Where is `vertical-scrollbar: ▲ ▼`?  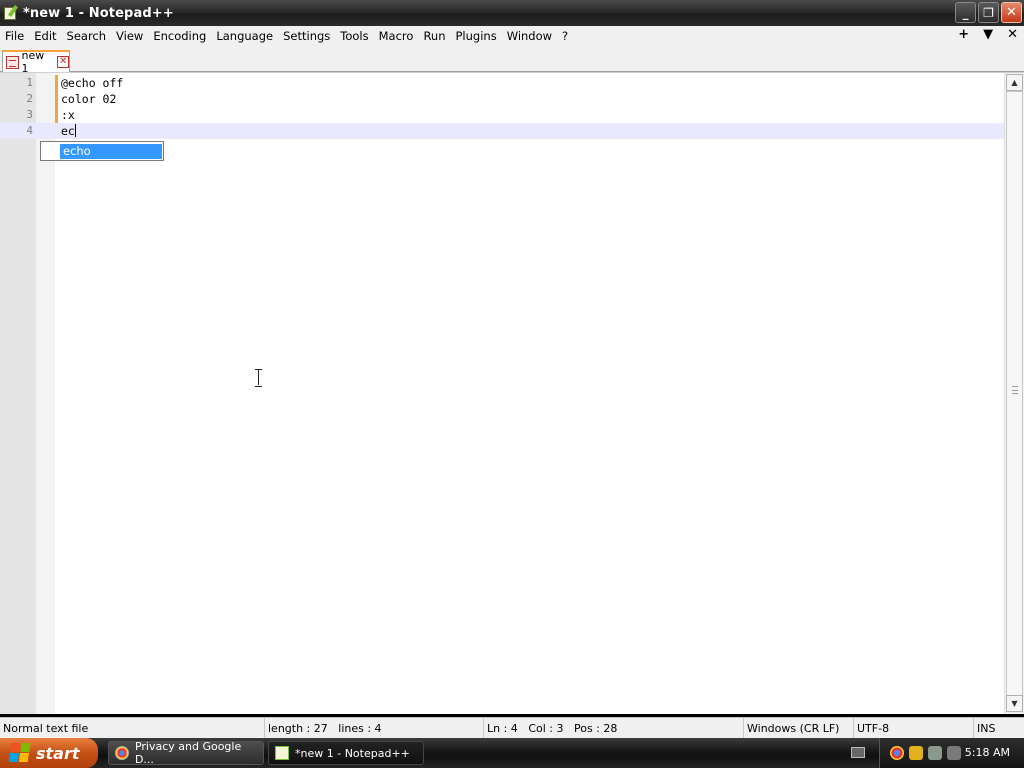 vertical-scrollbar: ▲ ▼ is located at coordinates (1014, 393).